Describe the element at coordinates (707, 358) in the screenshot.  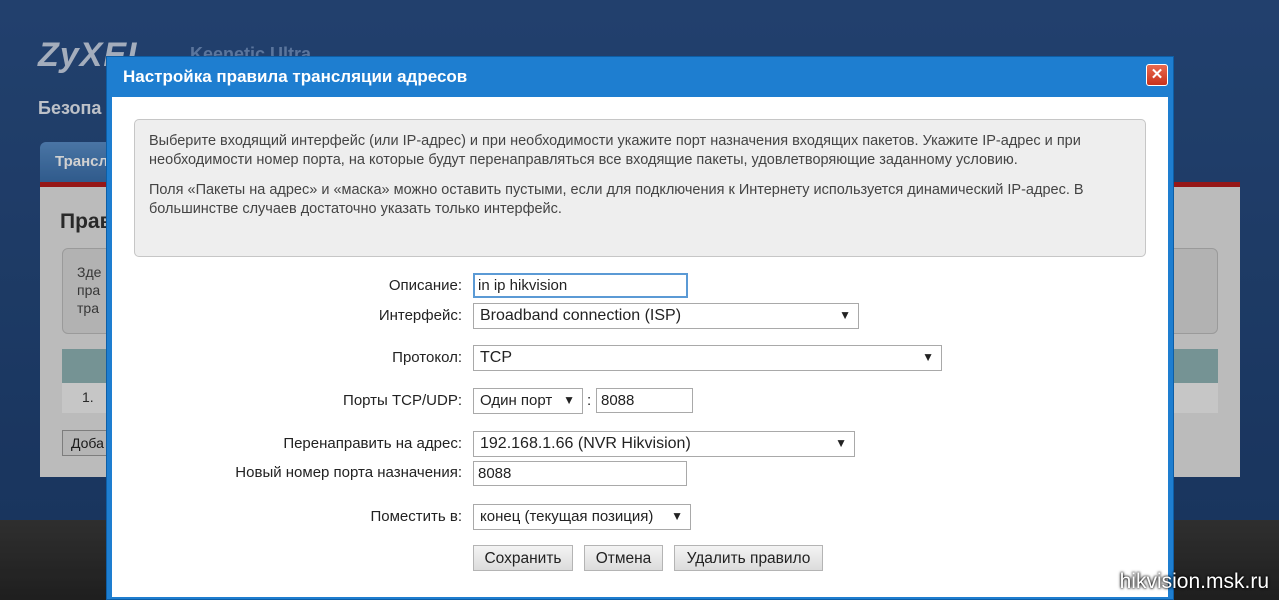
I see `protocol-select: TCP ▼` at that location.